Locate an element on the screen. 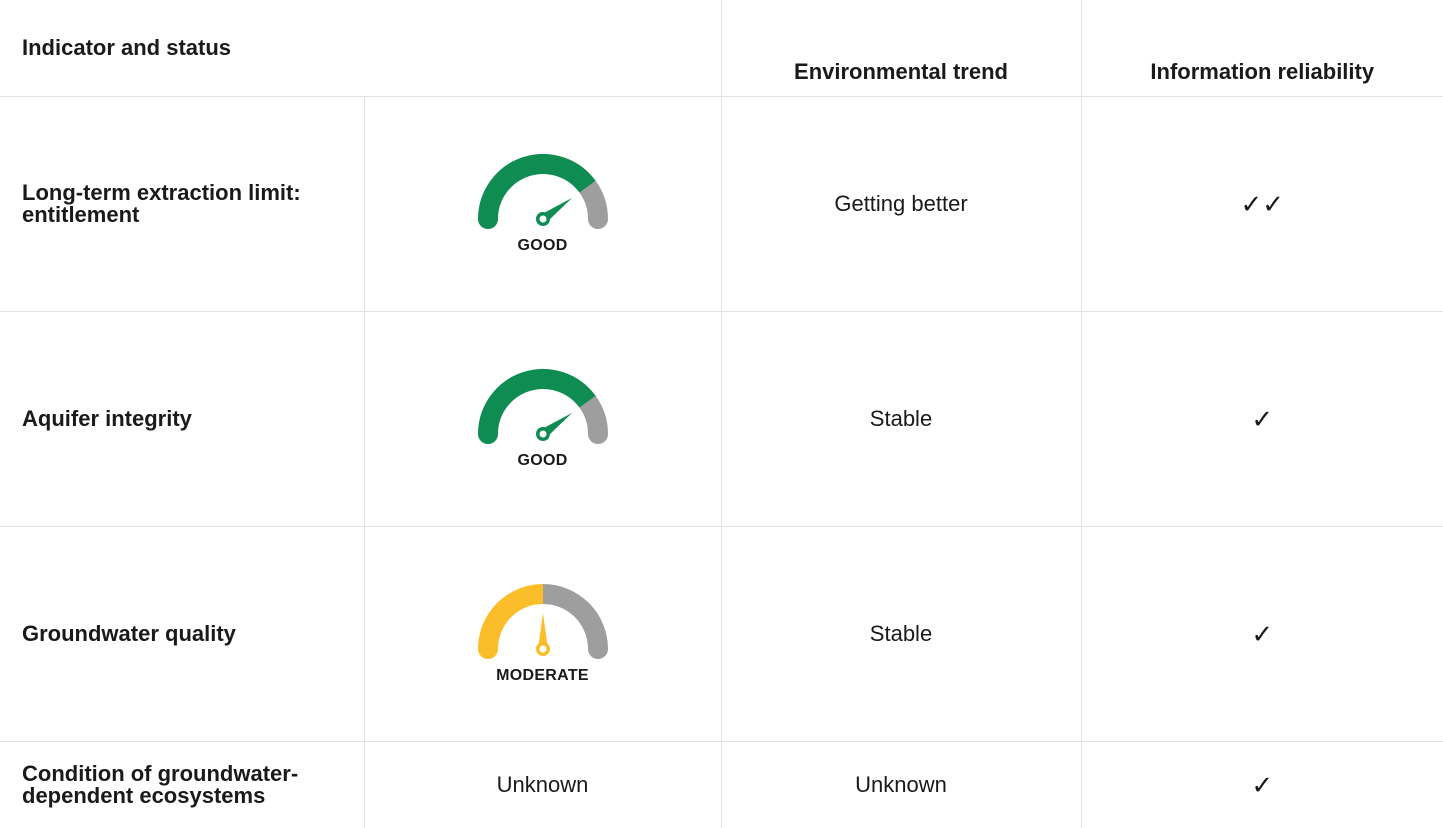  reliability-checkmarks: ✓✓ is located at coordinates (1262, 204).